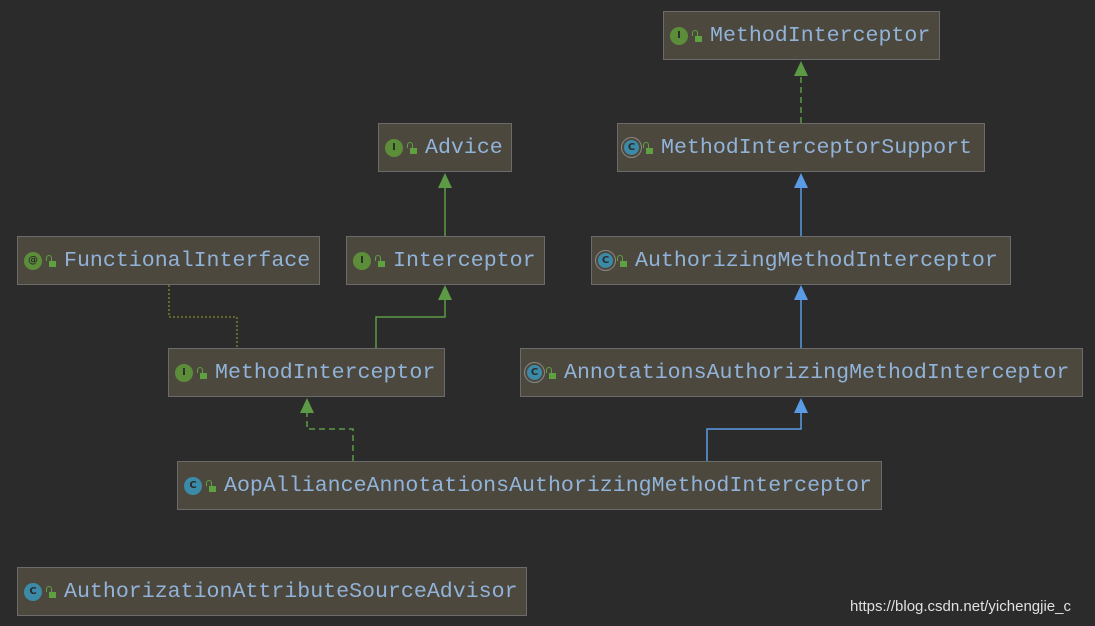 This screenshot has width=1095, height=626. What do you see at coordinates (445, 204) in the screenshot?
I see `edge-interceptor-to-advice` at bounding box center [445, 204].